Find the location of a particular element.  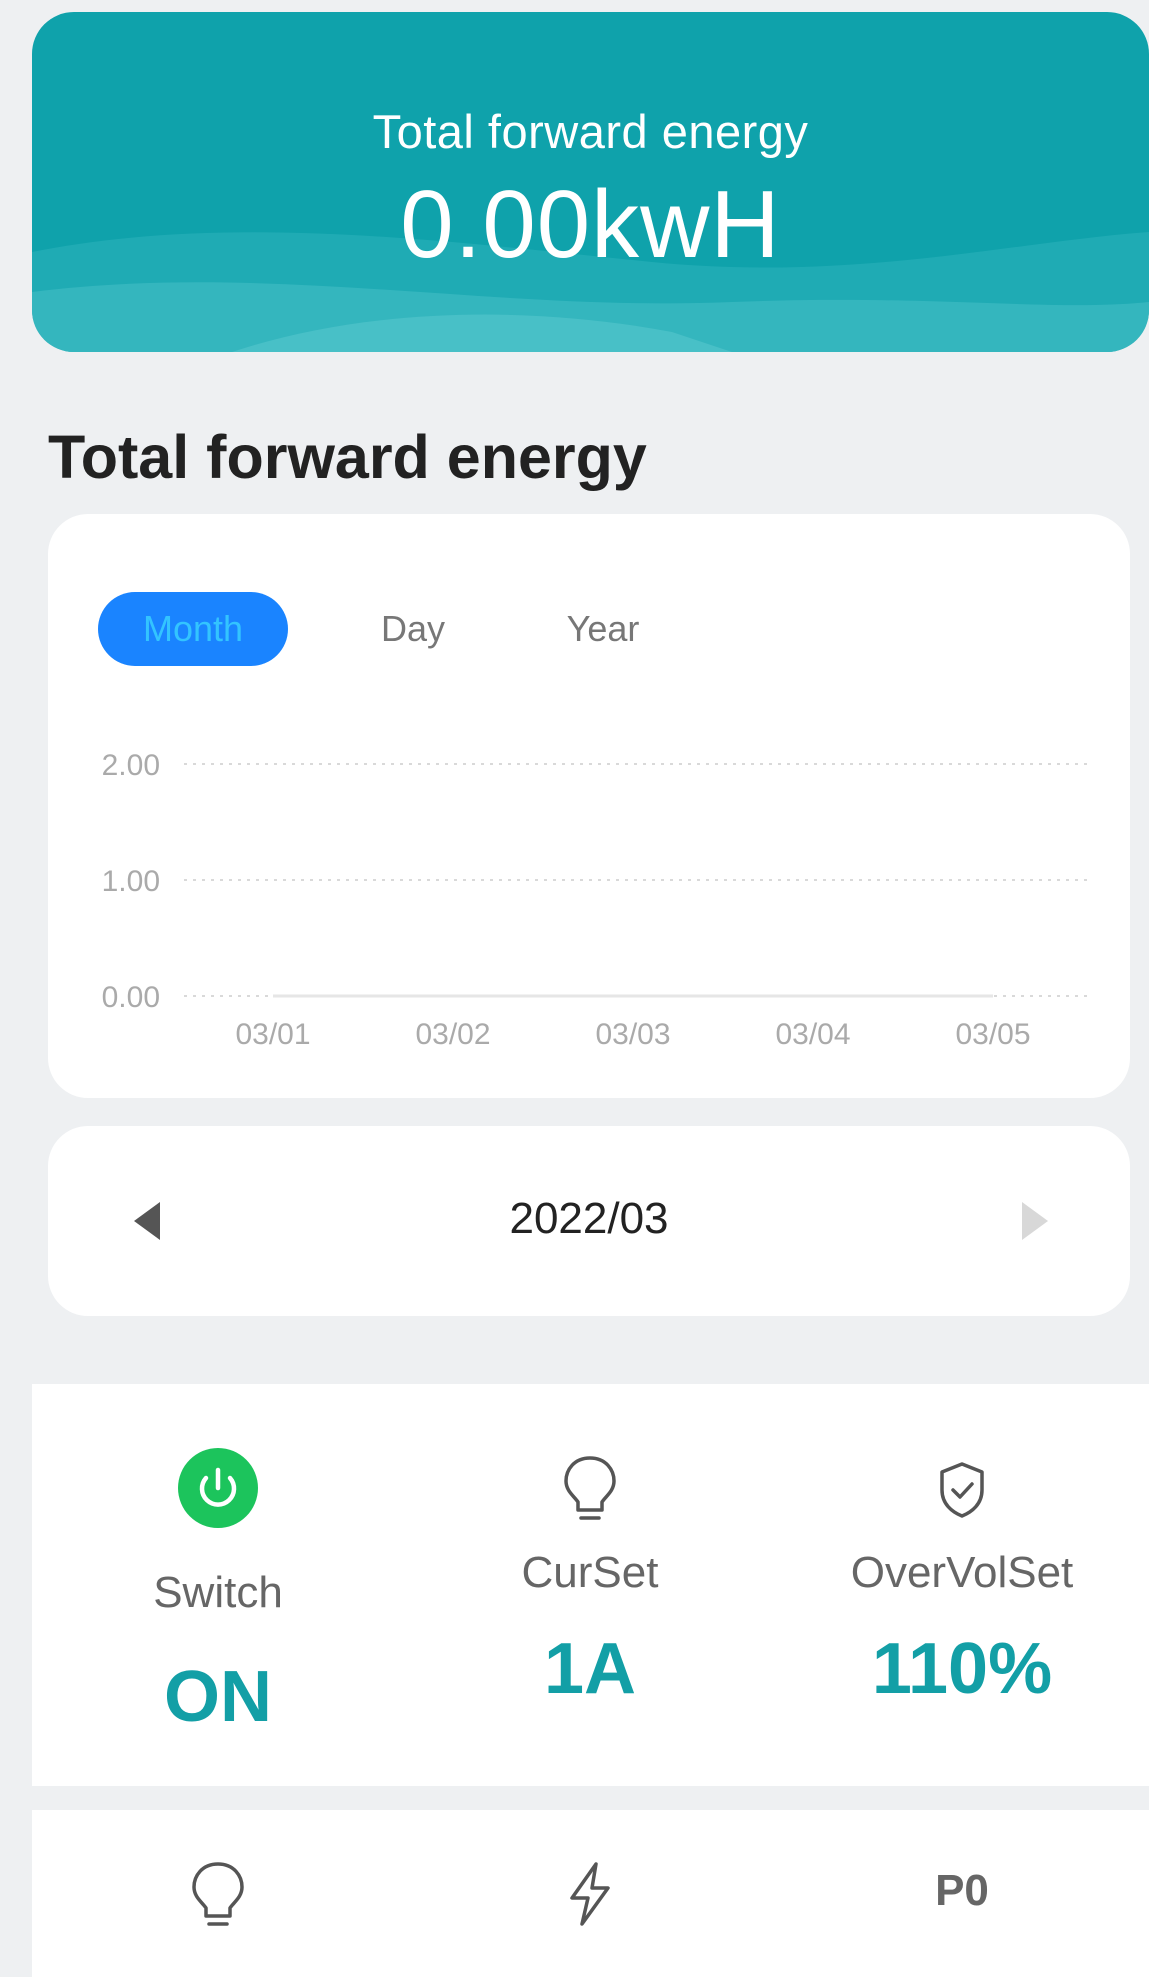

hero-label: Total forward energy is located at coordinates (590, 131).